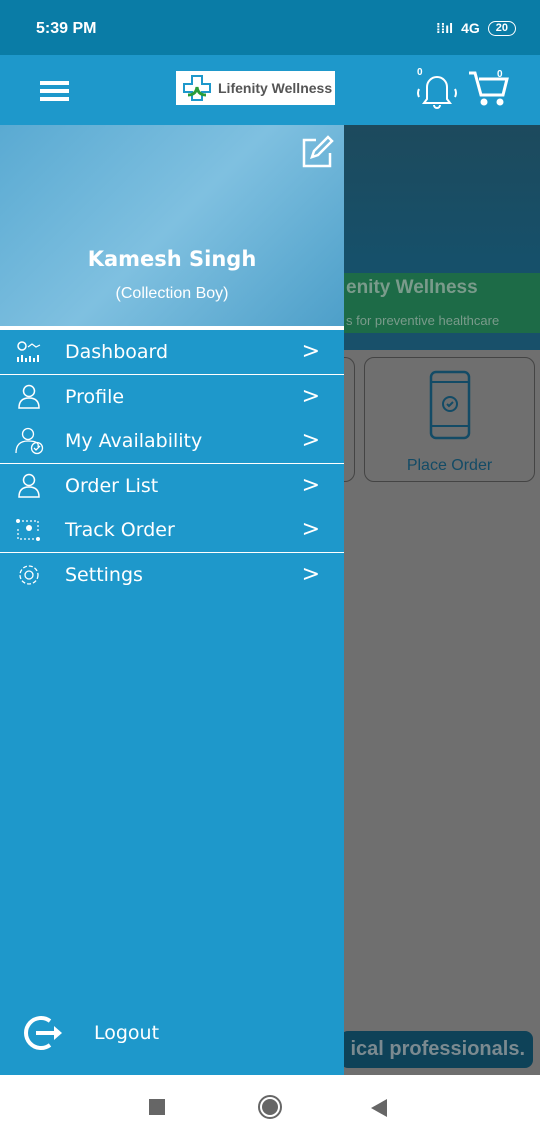 This screenshot has width=540, height=1140. What do you see at coordinates (449, 465) in the screenshot?
I see `place-order-label: Place Order` at bounding box center [449, 465].